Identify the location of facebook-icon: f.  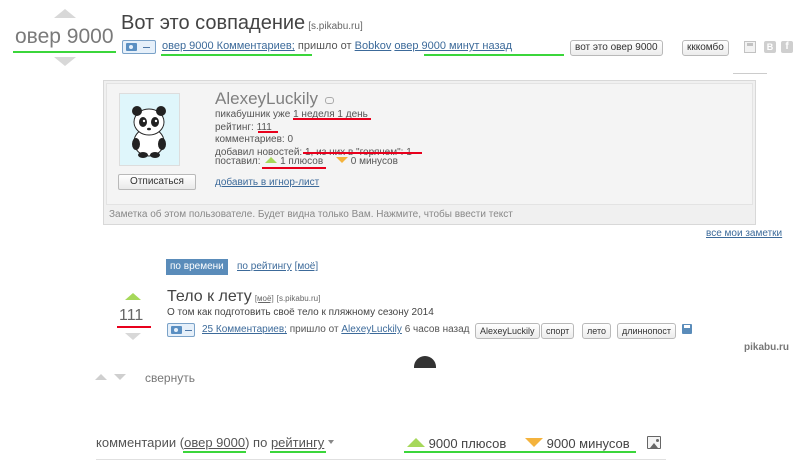
(787, 47).